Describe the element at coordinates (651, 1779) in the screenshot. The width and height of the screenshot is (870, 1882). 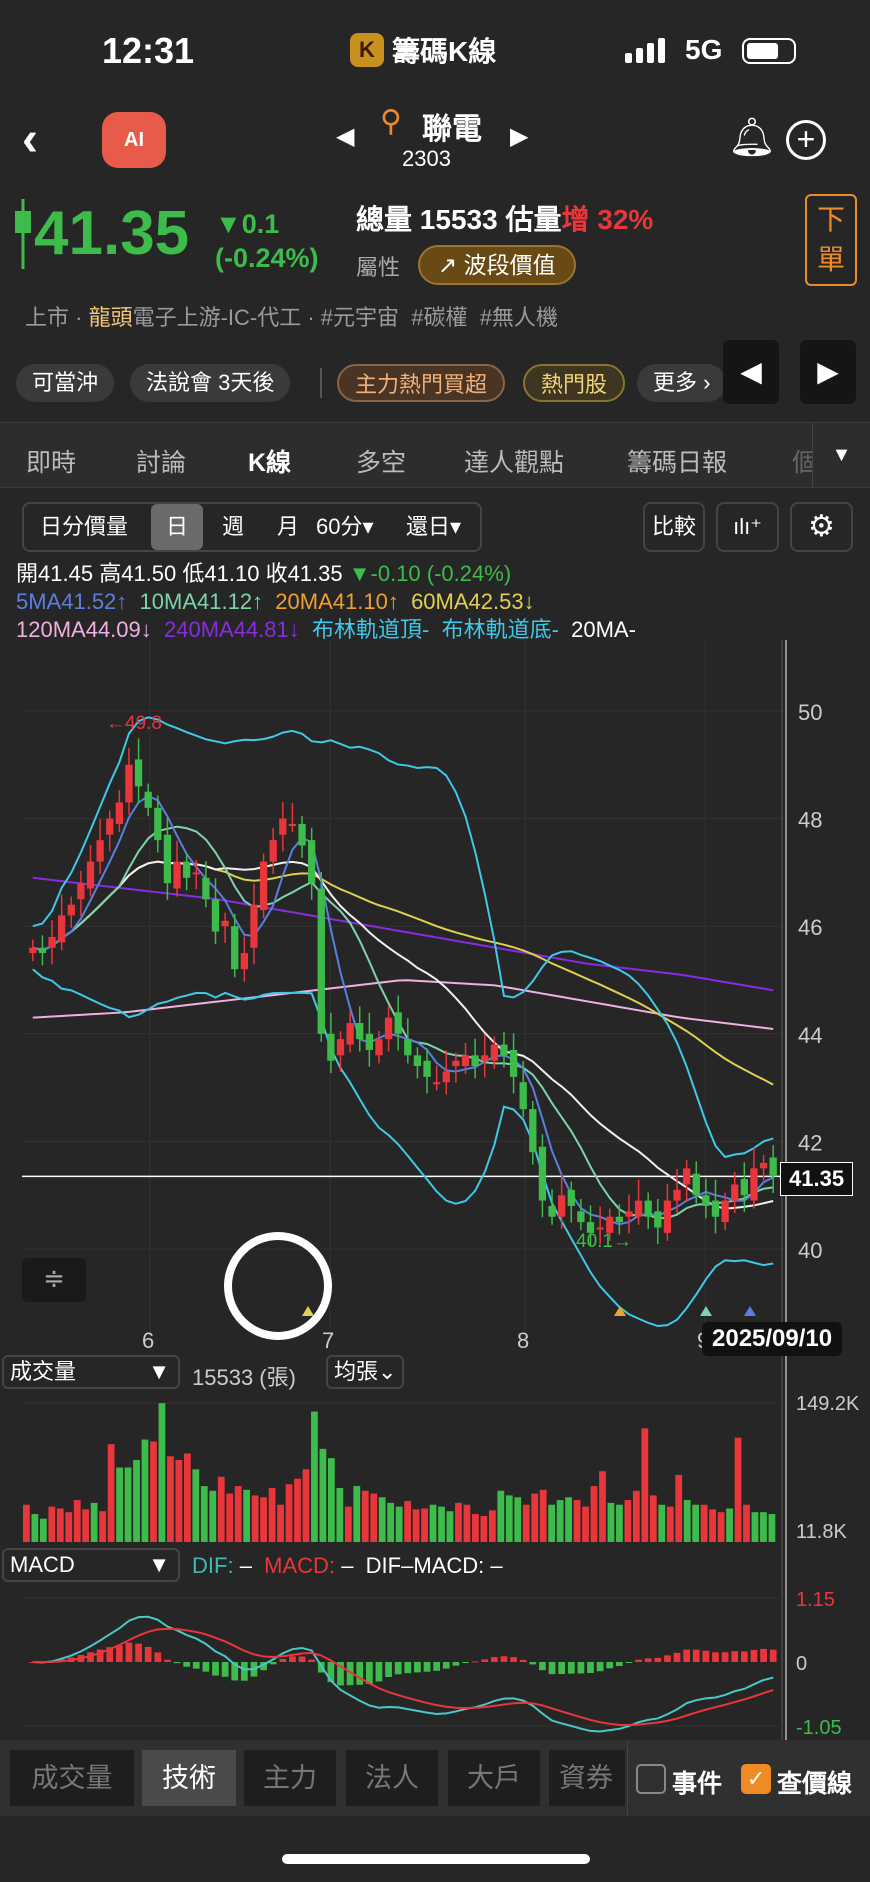
I see `events-checkbox` at that location.